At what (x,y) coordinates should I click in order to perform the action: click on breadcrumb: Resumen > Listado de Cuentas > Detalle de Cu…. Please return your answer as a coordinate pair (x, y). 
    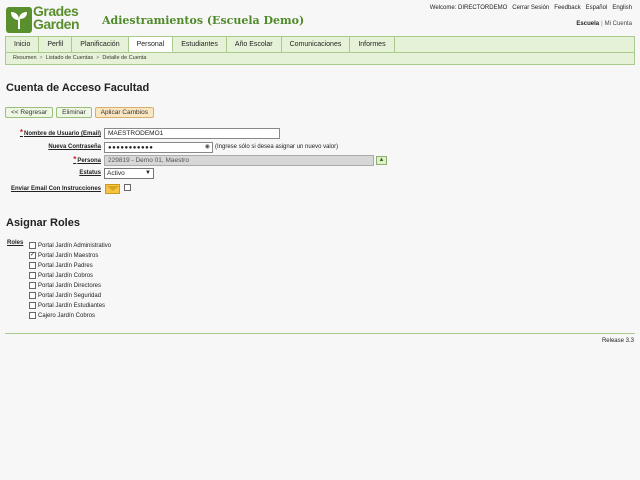
    Looking at the image, I should click on (320, 59).